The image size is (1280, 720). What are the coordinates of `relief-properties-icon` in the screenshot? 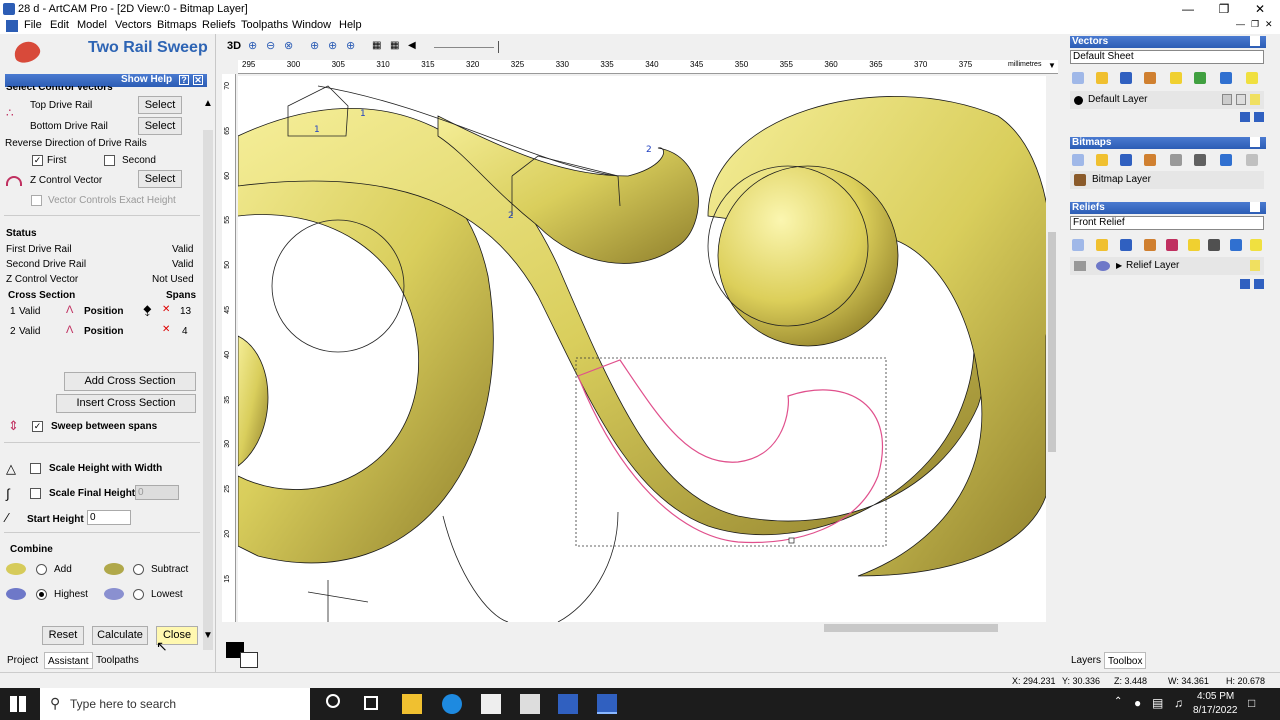 It's located at (1256, 245).